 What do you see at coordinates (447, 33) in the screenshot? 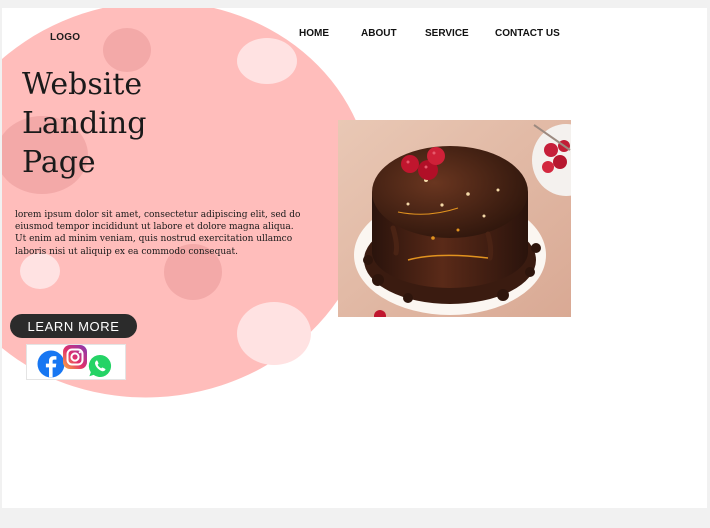
I see `nav-service: SERVICE` at bounding box center [447, 33].